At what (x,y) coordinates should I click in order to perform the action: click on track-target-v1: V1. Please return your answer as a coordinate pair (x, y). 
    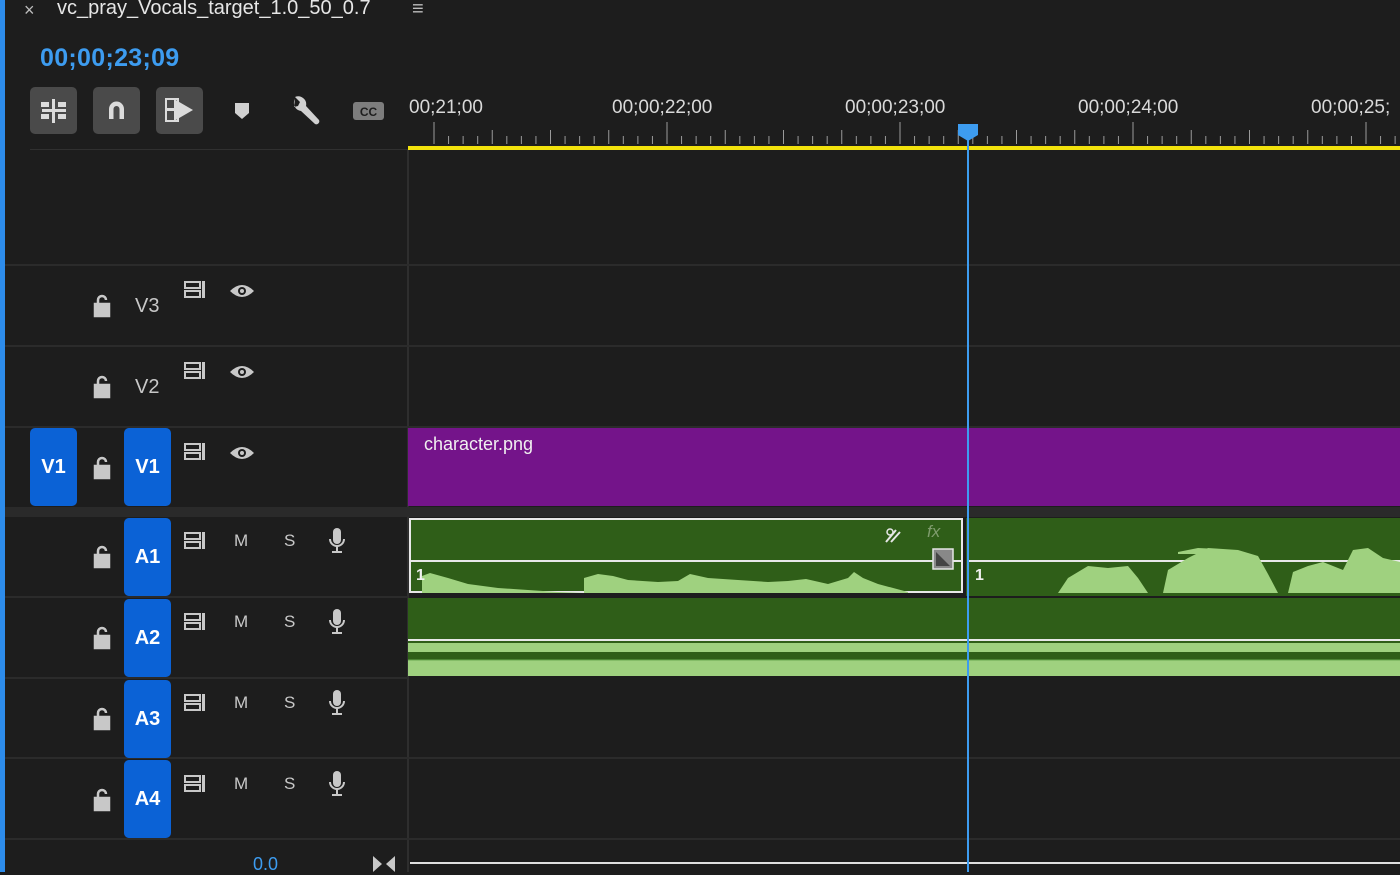
    Looking at the image, I should click on (147, 467).